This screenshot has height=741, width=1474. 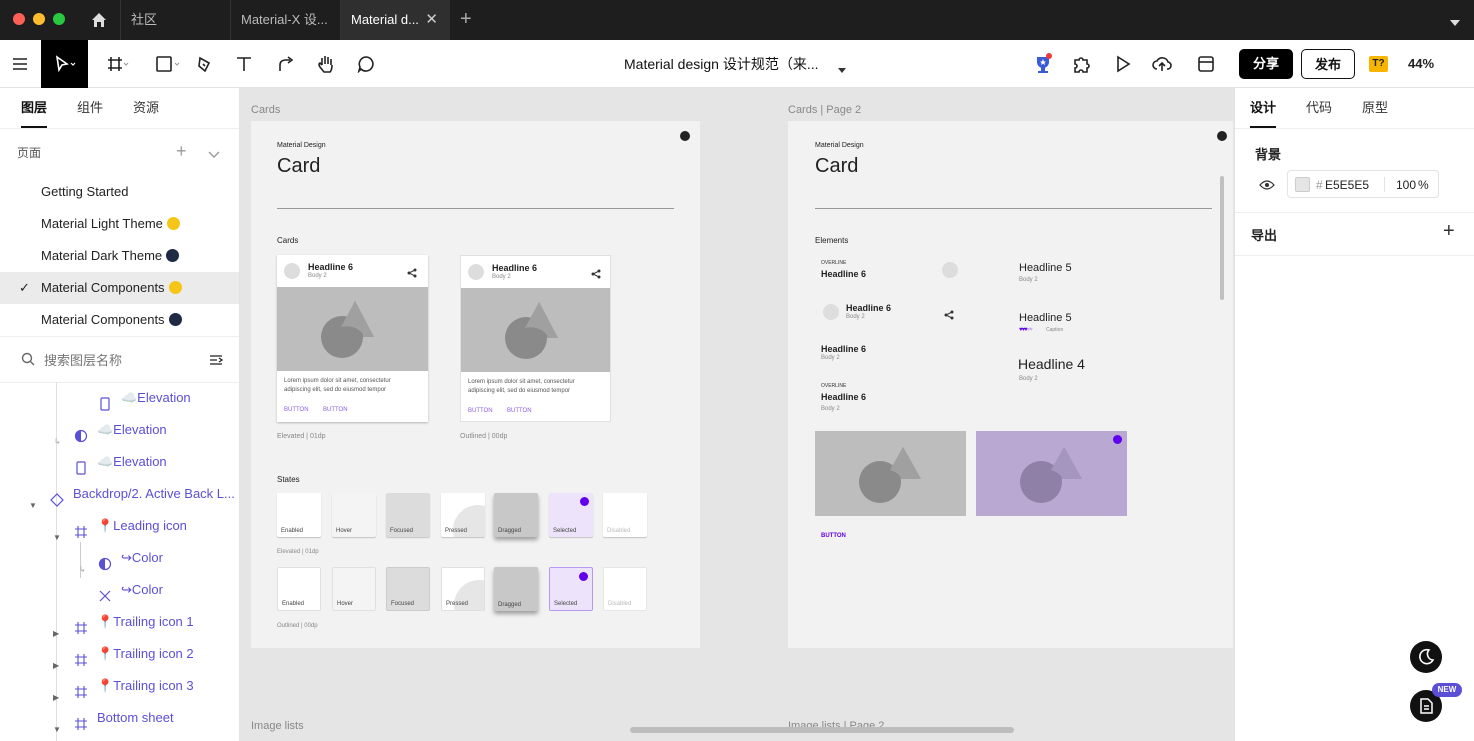 What do you see at coordinates (1162, 64) in the screenshot?
I see `upload-cloud-icon` at bounding box center [1162, 64].